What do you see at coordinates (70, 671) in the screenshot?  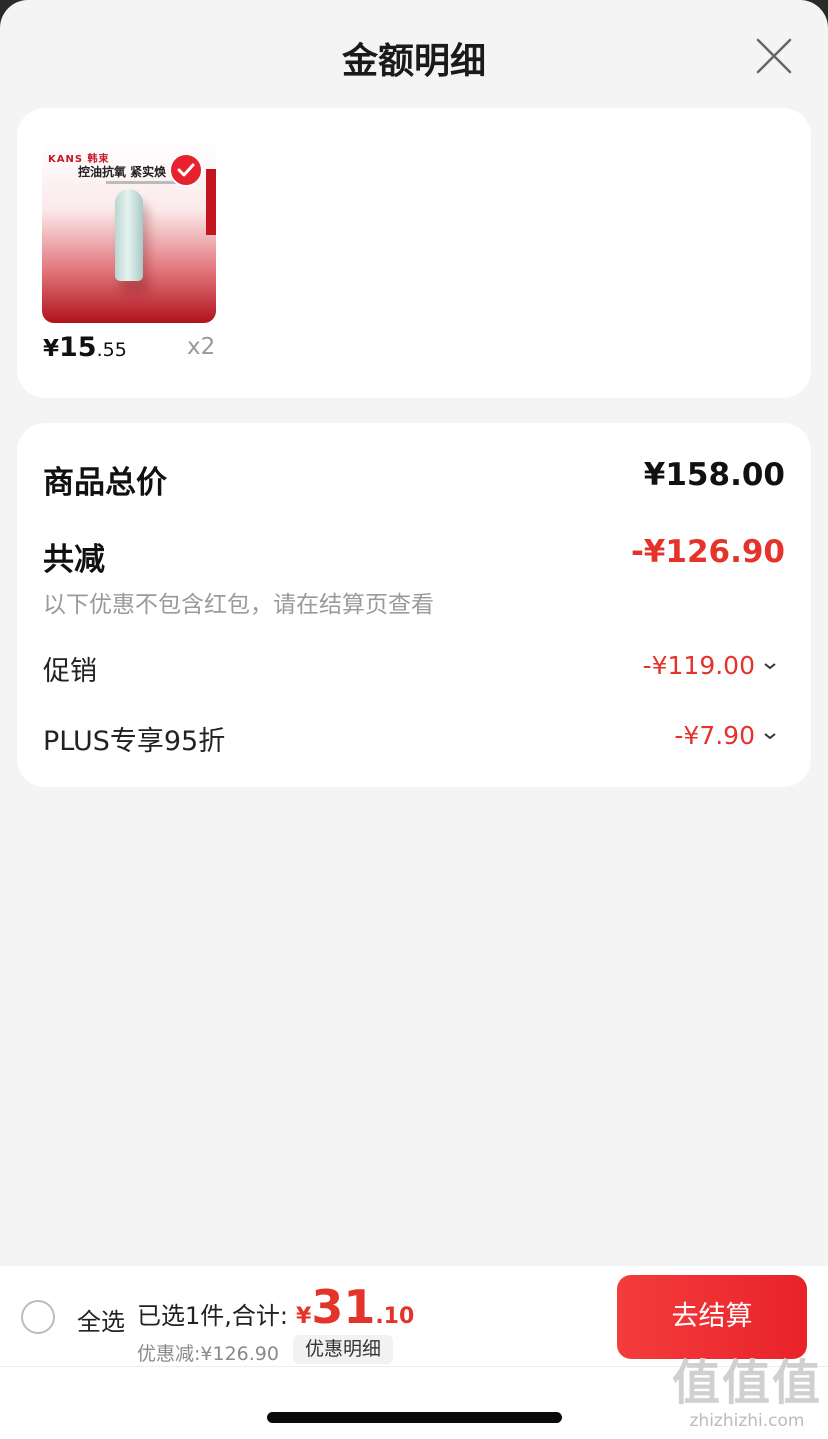 I see `promotion-label: 促销` at bounding box center [70, 671].